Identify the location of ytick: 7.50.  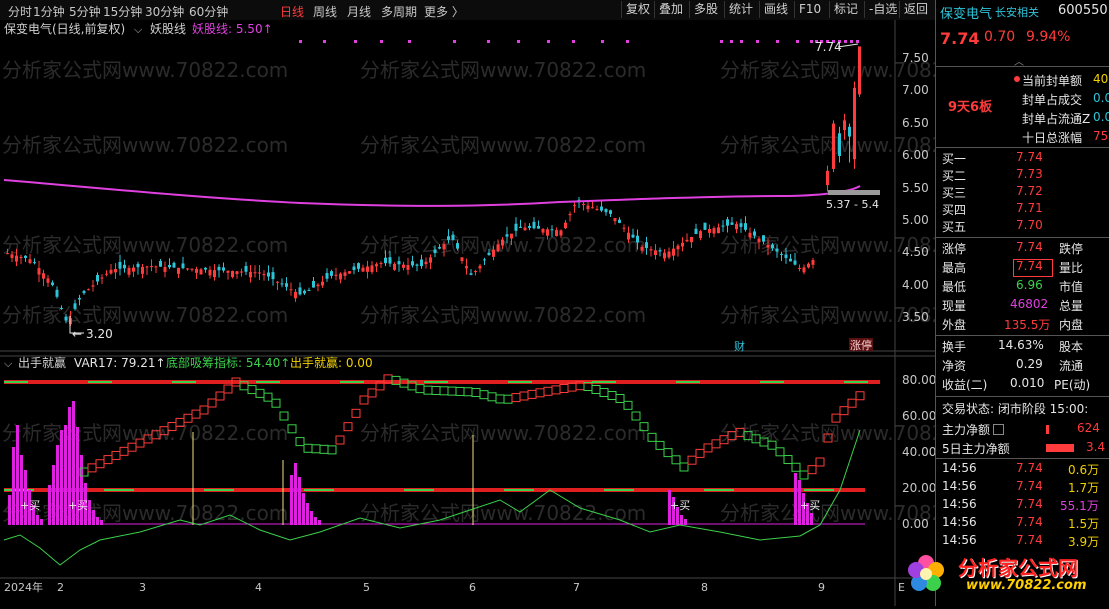
(915, 58).